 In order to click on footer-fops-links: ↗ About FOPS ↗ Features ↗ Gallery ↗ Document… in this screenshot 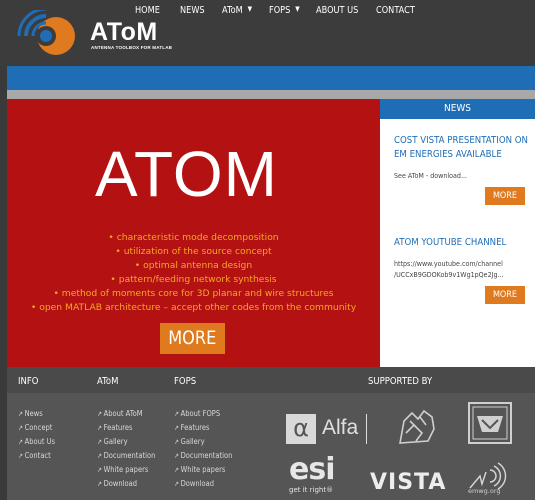, I will do `click(209, 449)`.